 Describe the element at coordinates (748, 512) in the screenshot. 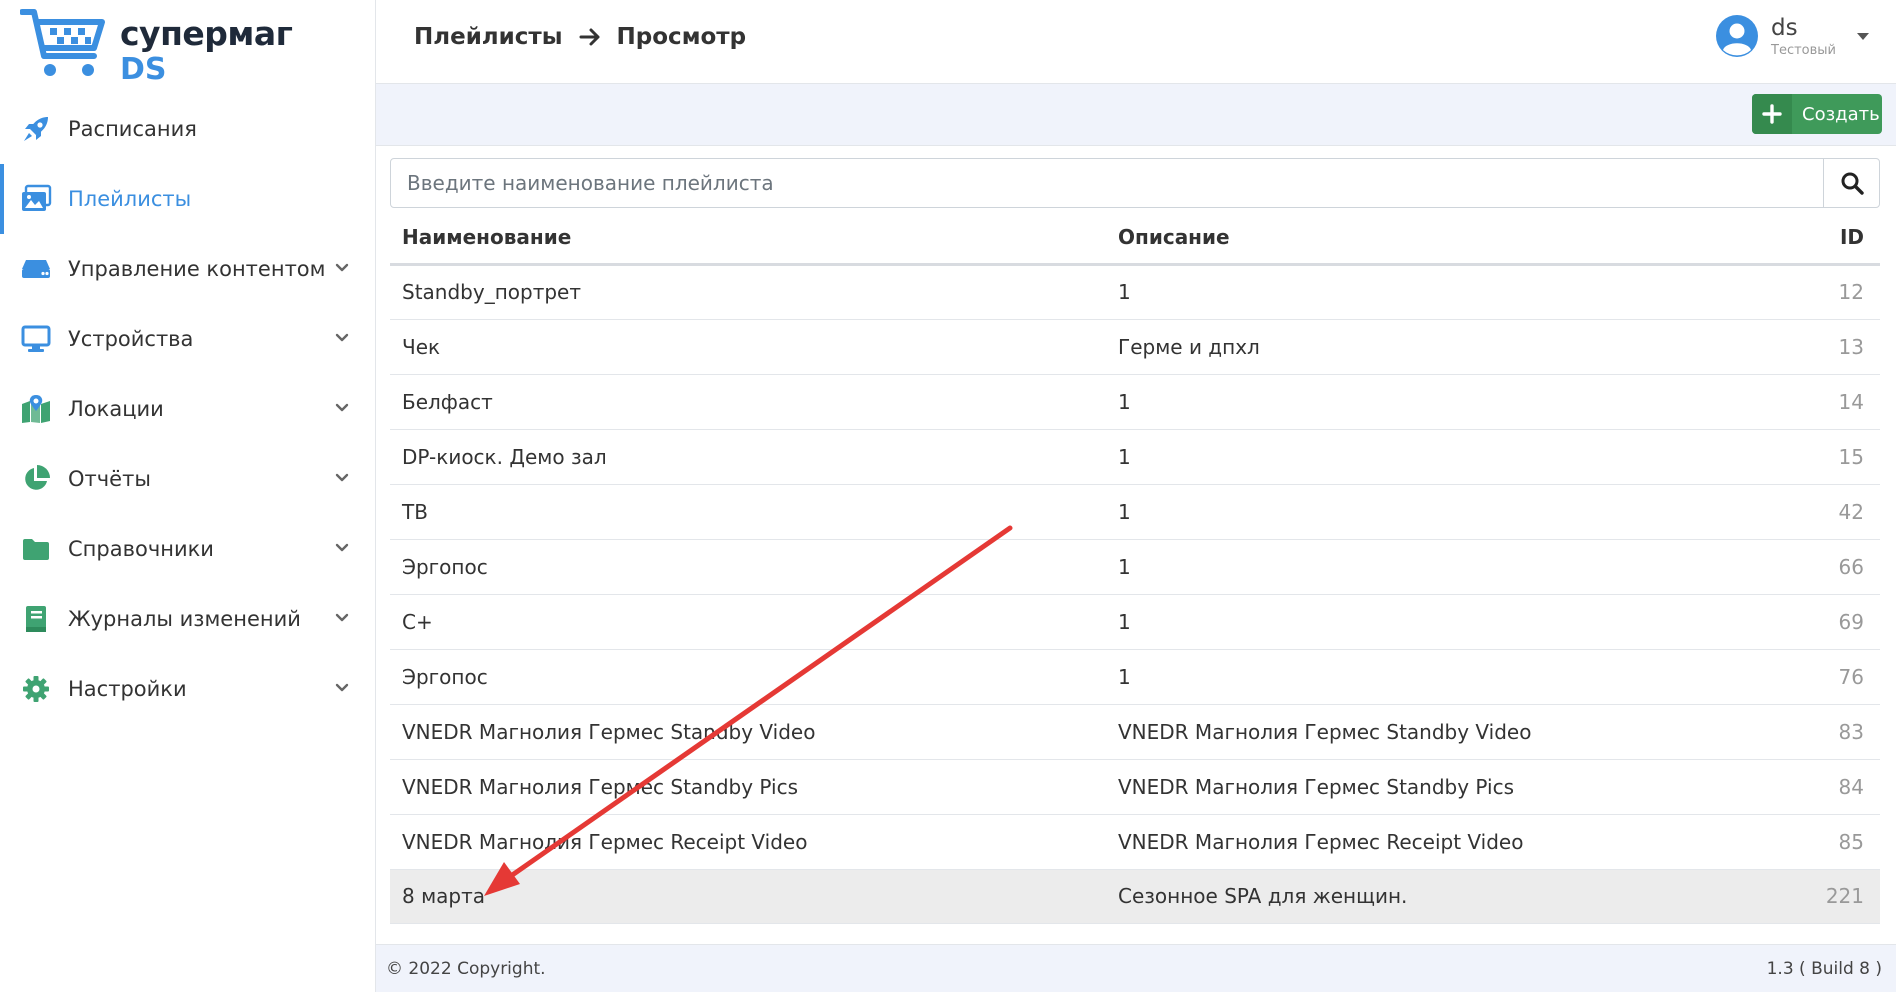

I see `cell-name: ТВ` at that location.